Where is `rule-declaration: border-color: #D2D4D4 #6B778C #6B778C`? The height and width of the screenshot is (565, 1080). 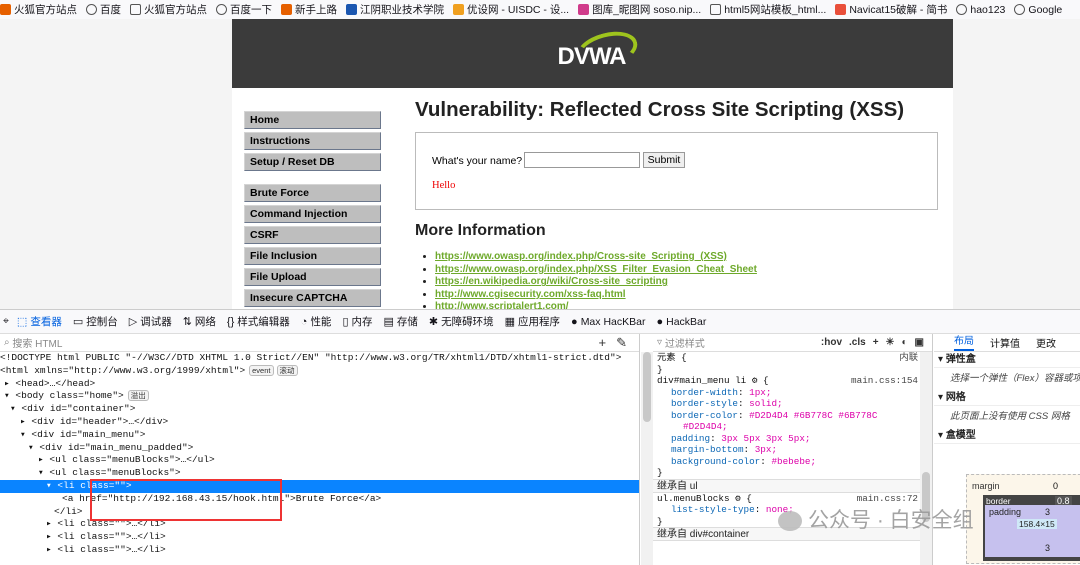 rule-declaration: border-color: #D2D4D4 #6B778C #6B778C is located at coordinates (792, 416).